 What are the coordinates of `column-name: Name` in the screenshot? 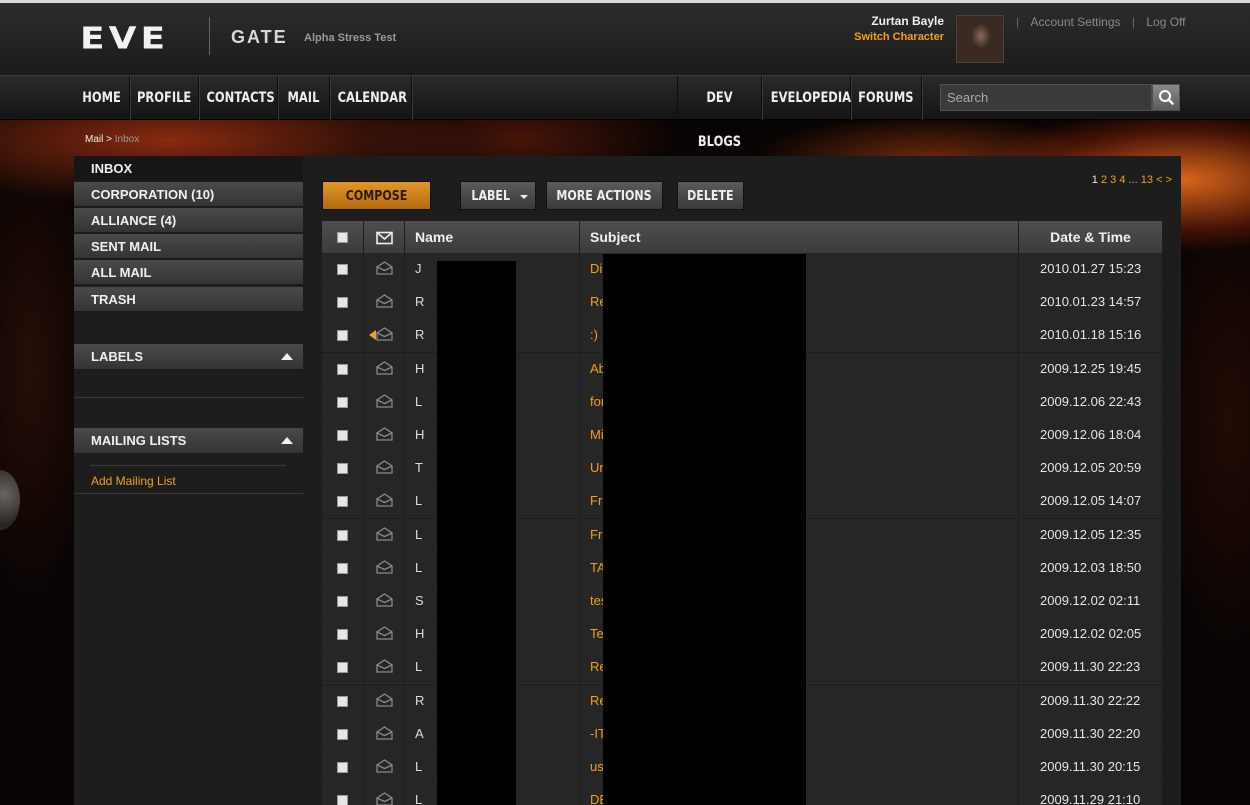 It's located at (492, 237).